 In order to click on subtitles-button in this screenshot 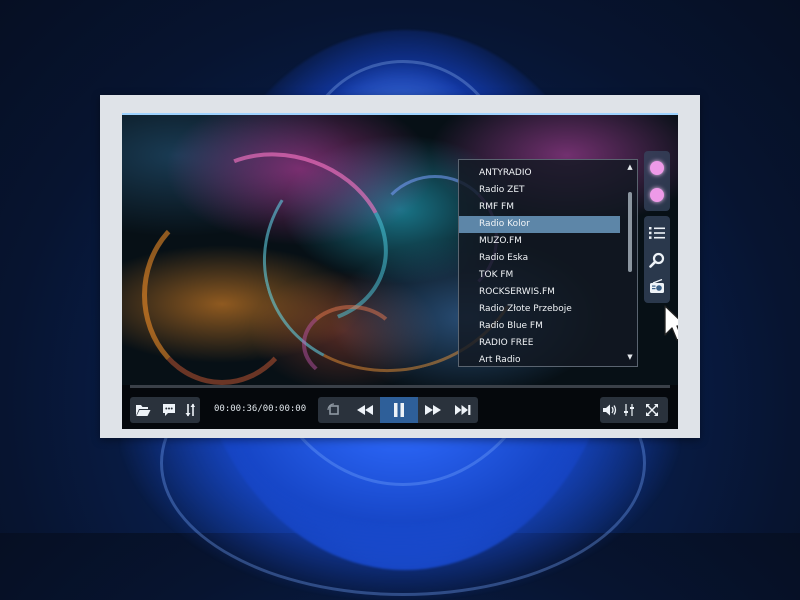, I will do `click(169, 410)`.